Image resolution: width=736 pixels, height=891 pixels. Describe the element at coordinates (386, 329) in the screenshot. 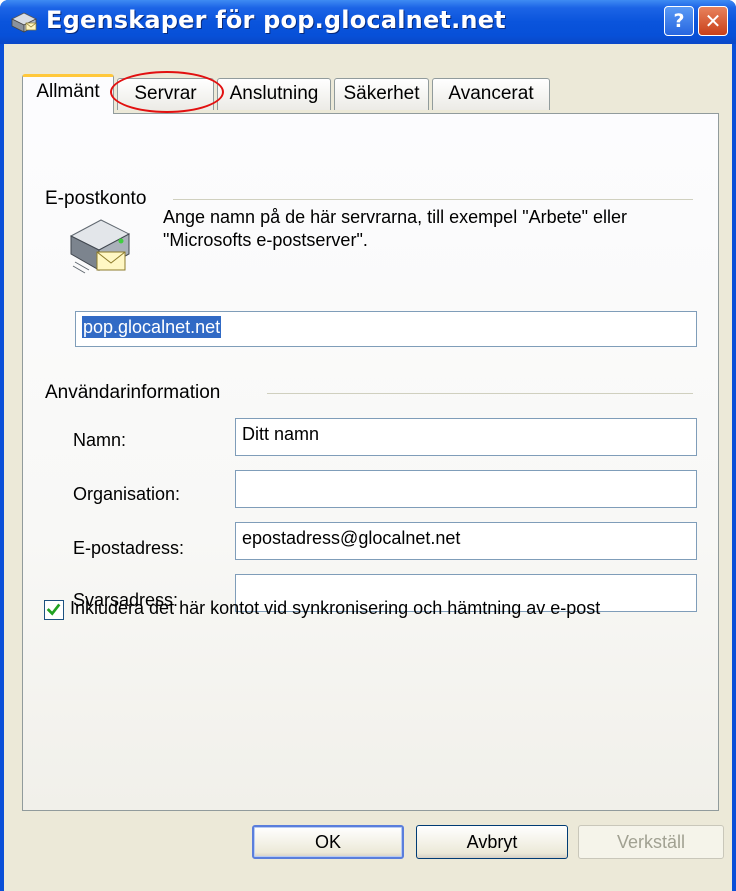

I see `account-name-input: pop.glocalnet.net` at that location.